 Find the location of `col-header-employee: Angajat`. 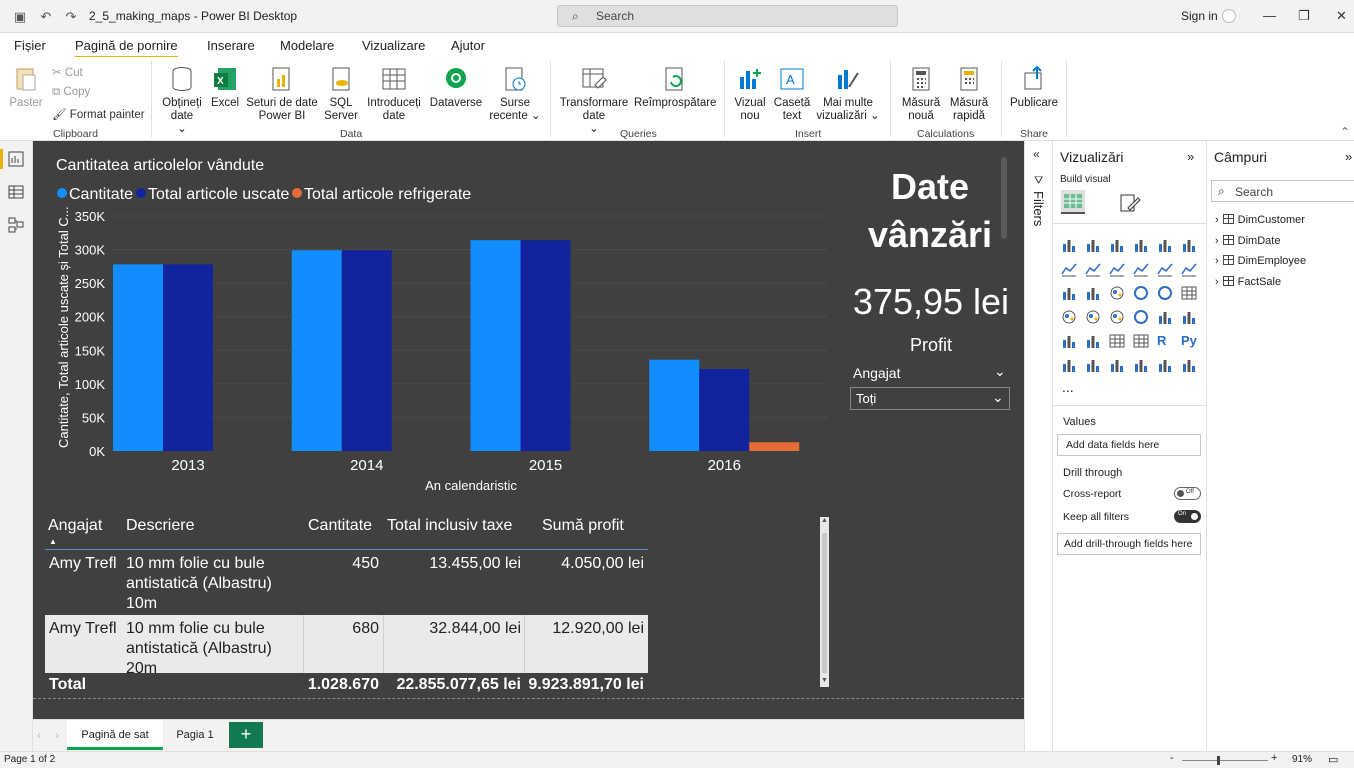

col-header-employee: Angajat is located at coordinates (75, 526).